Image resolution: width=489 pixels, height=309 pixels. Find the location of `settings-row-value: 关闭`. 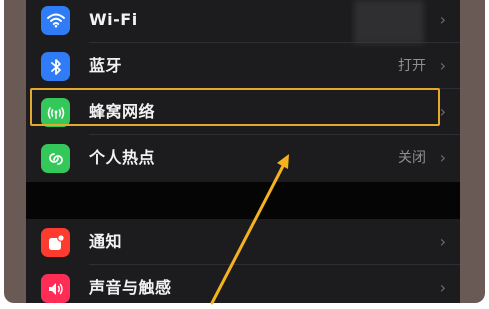

settings-row-value: 关闭 is located at coordinates (412, 158).